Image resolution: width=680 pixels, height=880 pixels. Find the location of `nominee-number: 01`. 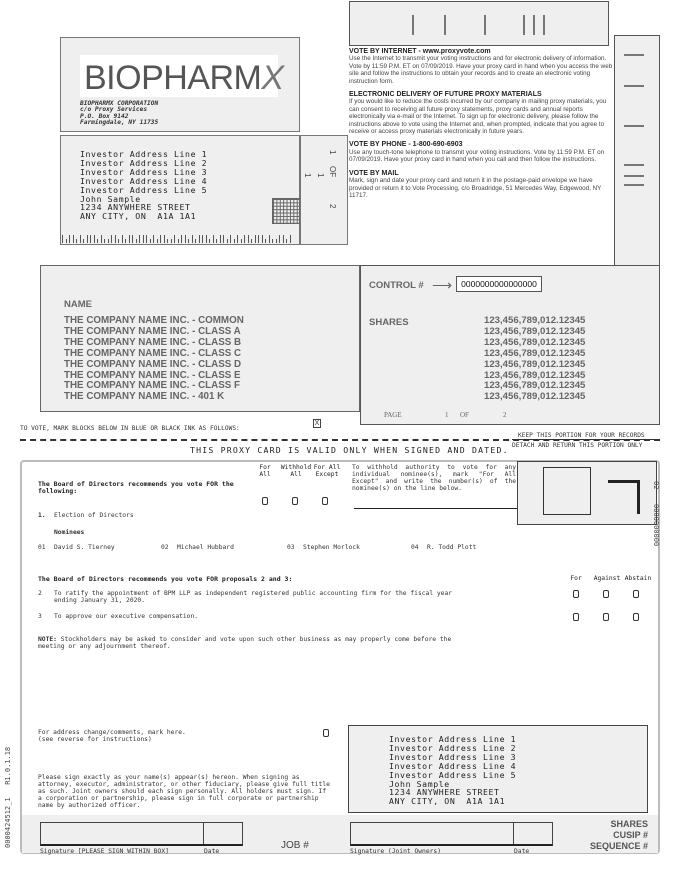

nominee-number: 01 is located at coordinates (42, 547).